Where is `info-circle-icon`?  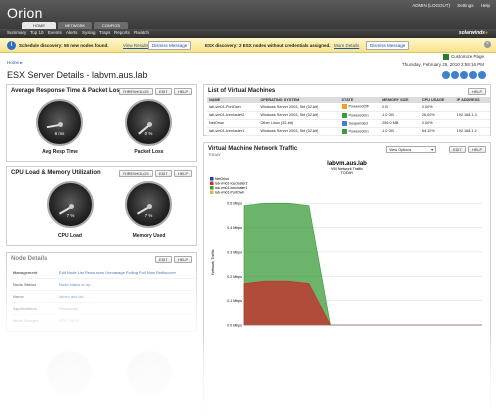 info-circle-icon is located at coordinates (482, 75).